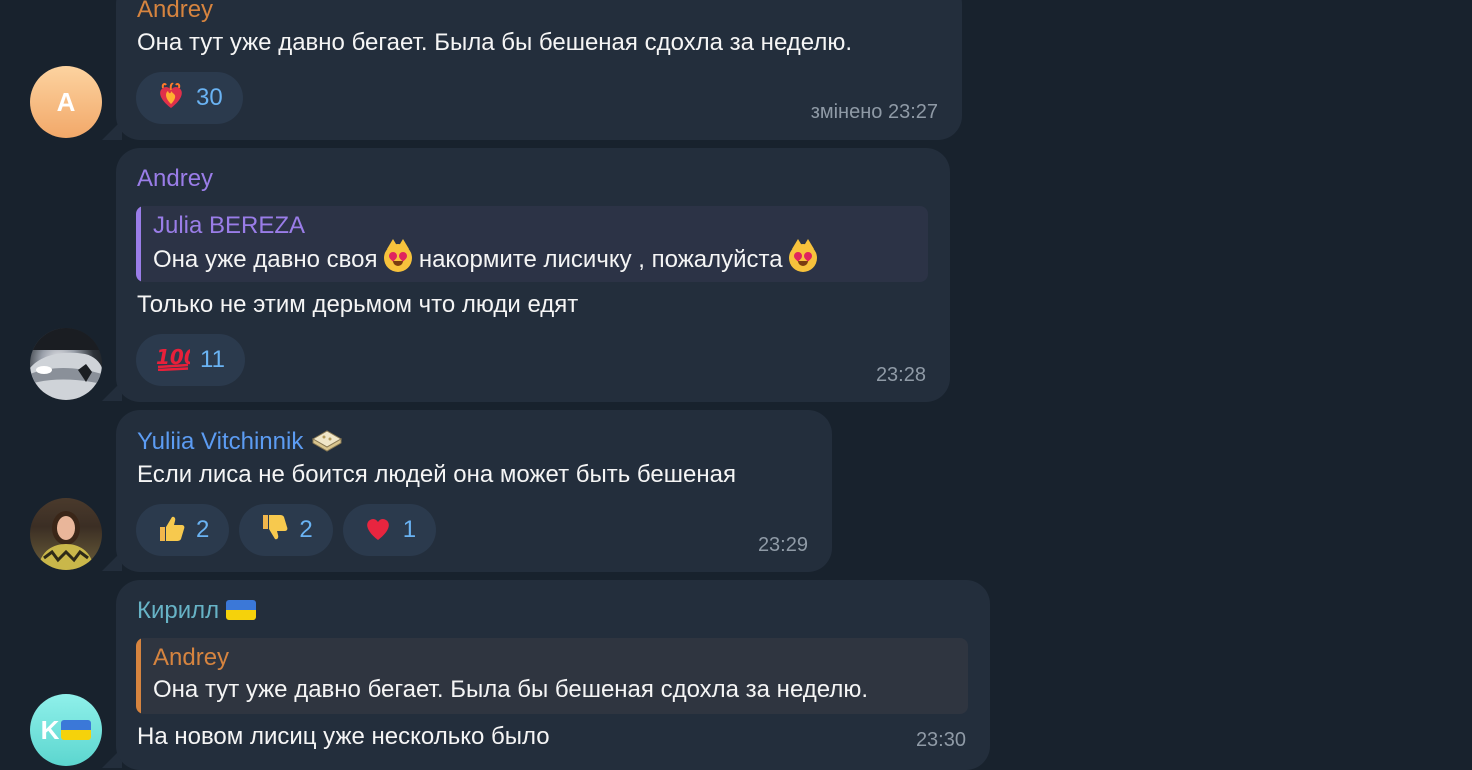 This screenshot has width=1472, height=770. I want to click on message-time: 23:28, so click(900, 375).